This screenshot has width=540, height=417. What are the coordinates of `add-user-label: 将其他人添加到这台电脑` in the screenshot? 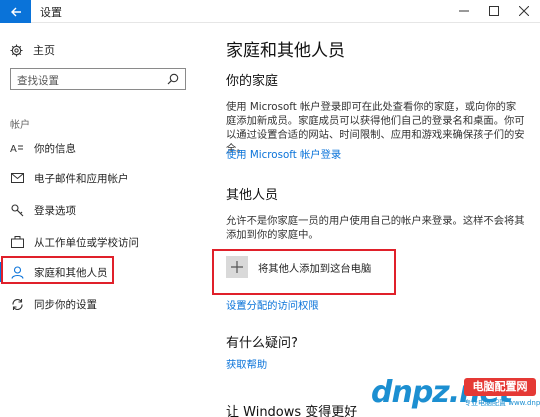 It's located at (315, 268).